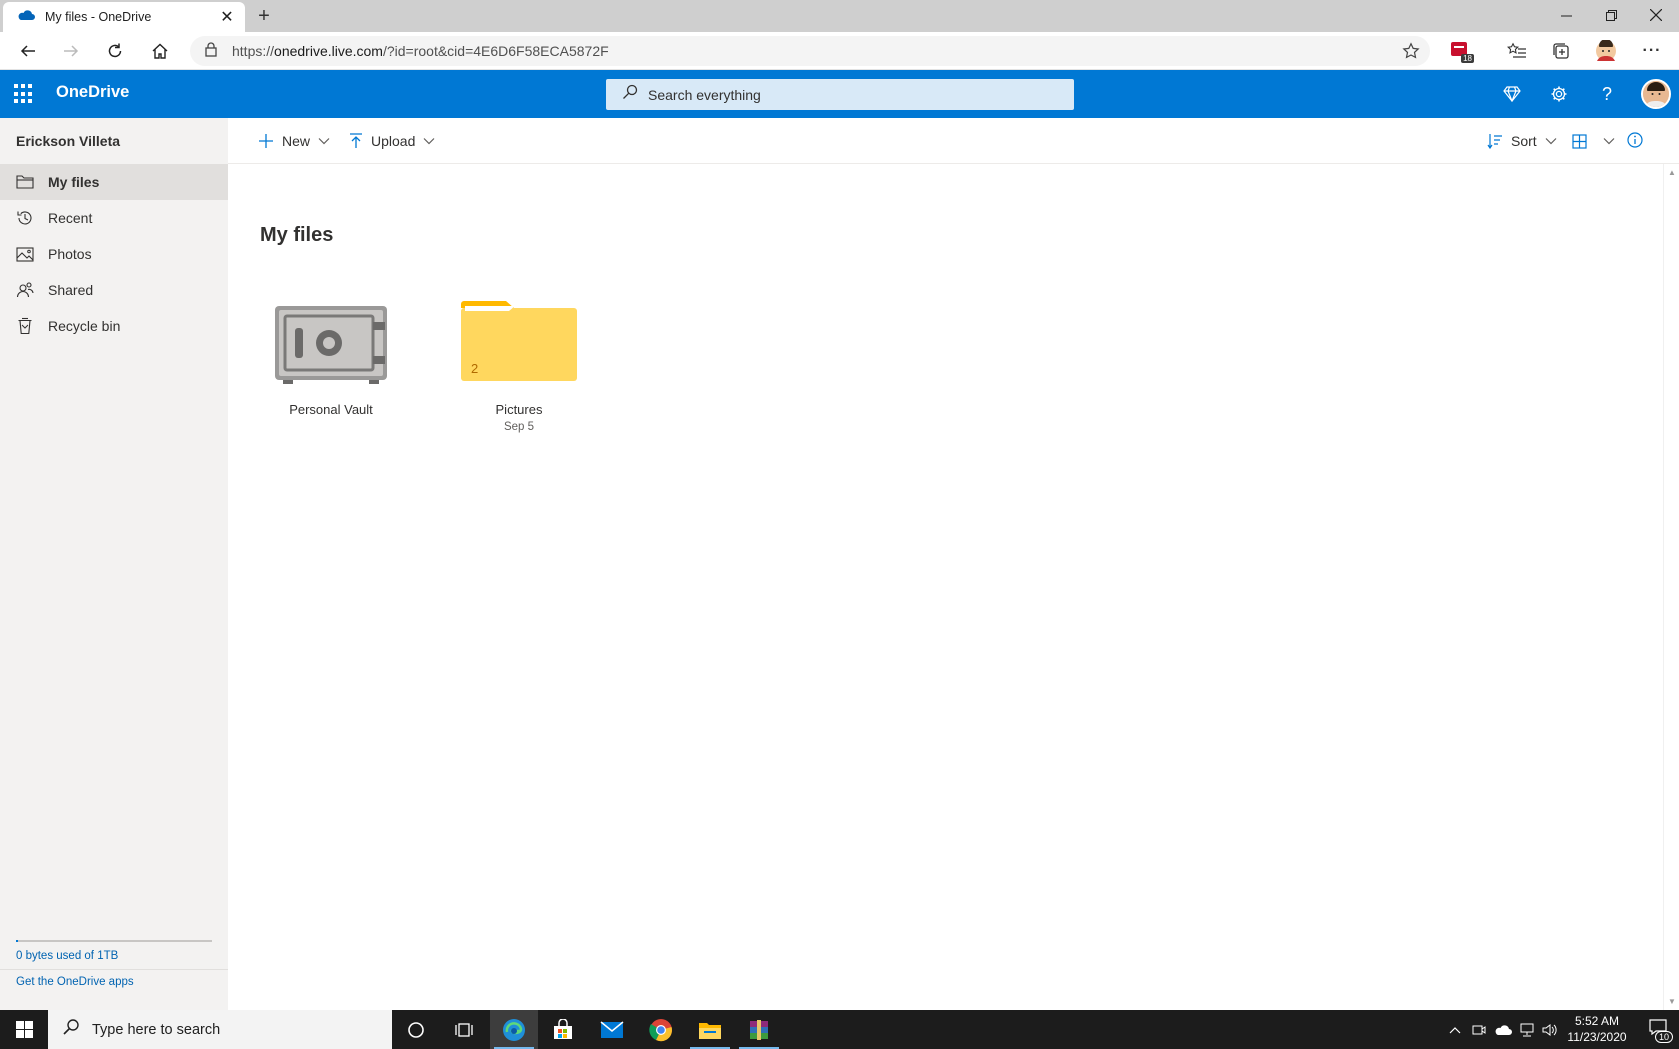 The image size is (1679, 1049). Describe the element at coordinates (1606, 51) in the screenshot. I see `profile-avatar-icon` at that location.